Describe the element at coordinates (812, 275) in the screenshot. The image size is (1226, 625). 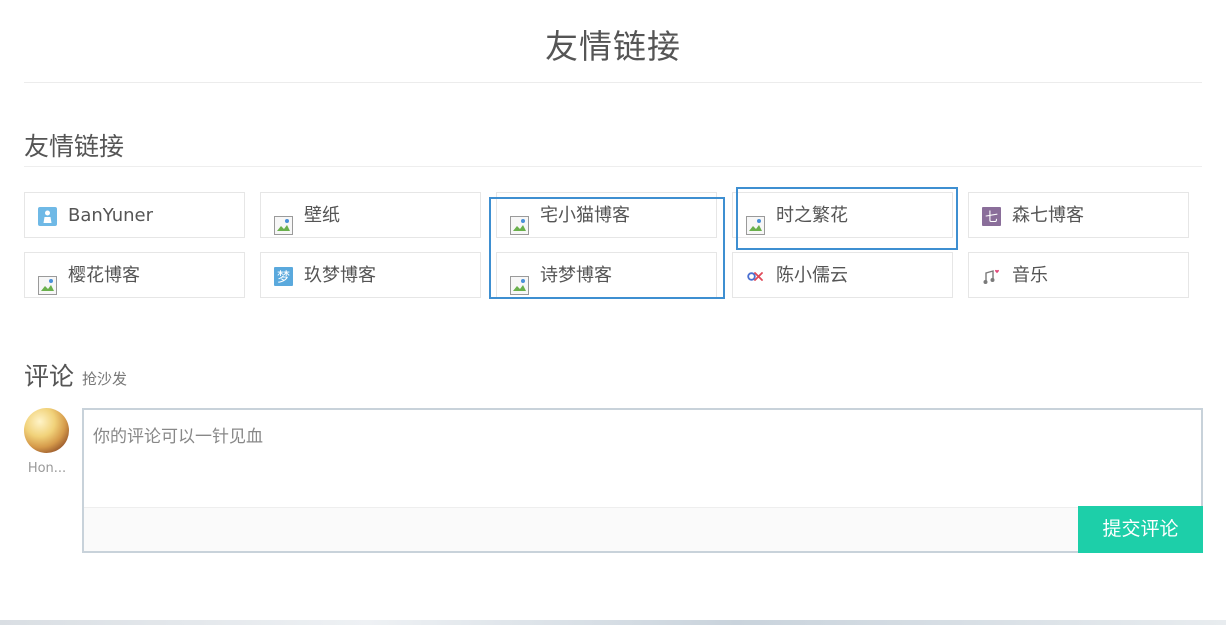
I see `link-label: 陈小儒云` at that location.